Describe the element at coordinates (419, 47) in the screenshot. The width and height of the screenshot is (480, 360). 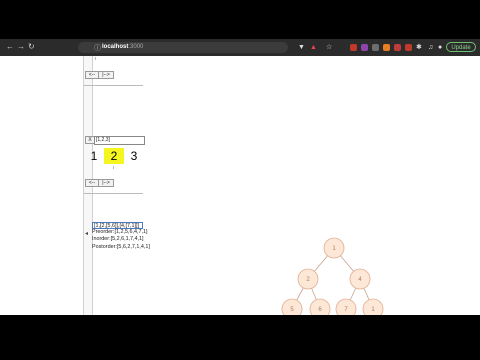
I see `extensions-puzzle-icon: ✱` at that location.